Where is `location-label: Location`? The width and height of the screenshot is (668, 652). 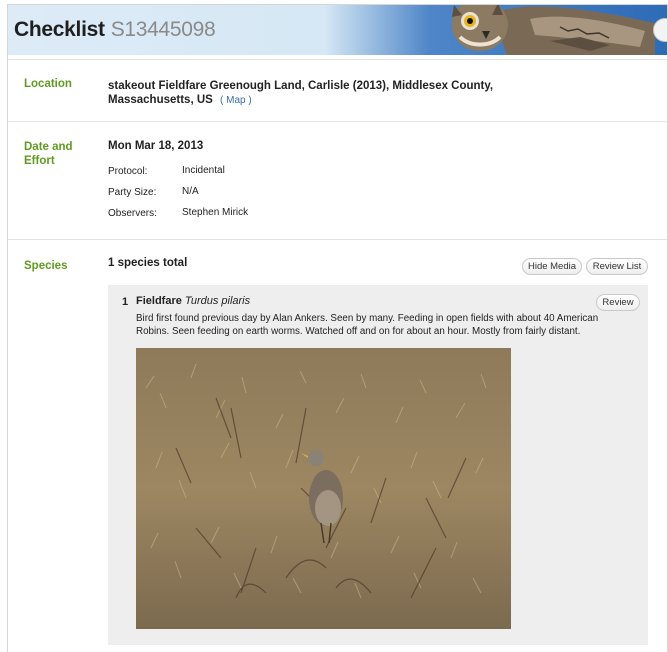 location-label: Location is located at coordinates (48, 84).